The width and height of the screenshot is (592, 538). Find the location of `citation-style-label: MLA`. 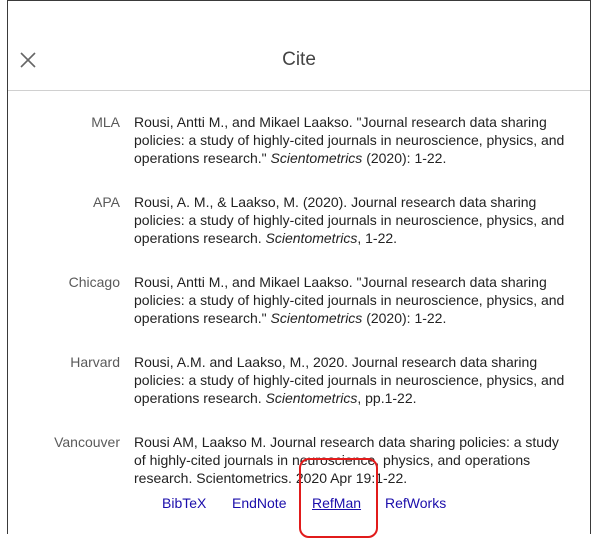

citation-style-label: MLA is located at coordinates (105, 122).